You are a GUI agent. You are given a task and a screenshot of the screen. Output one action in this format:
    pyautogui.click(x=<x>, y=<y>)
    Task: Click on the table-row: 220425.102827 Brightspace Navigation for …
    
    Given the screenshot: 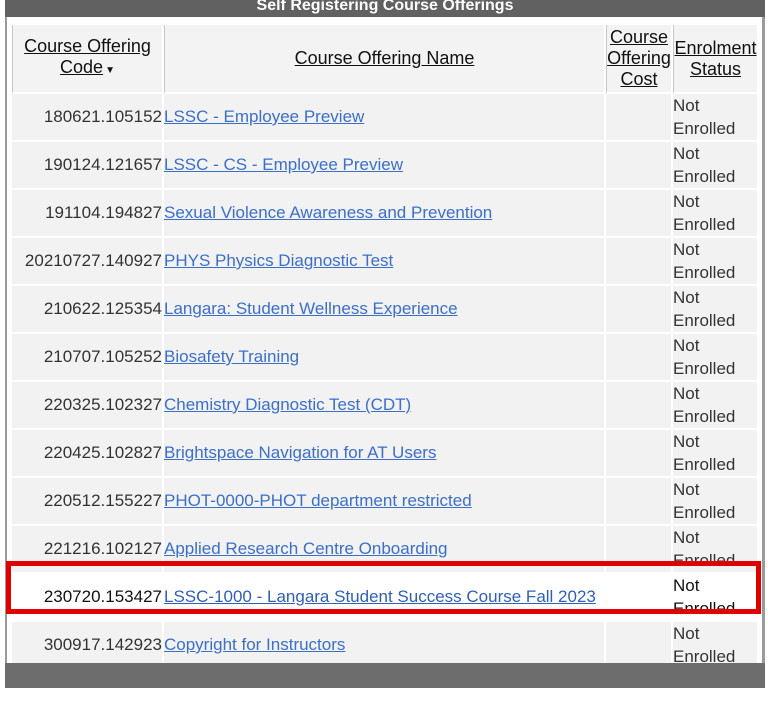 What is the action you would take?
    pyautogui.click(x=385, y=454)
    